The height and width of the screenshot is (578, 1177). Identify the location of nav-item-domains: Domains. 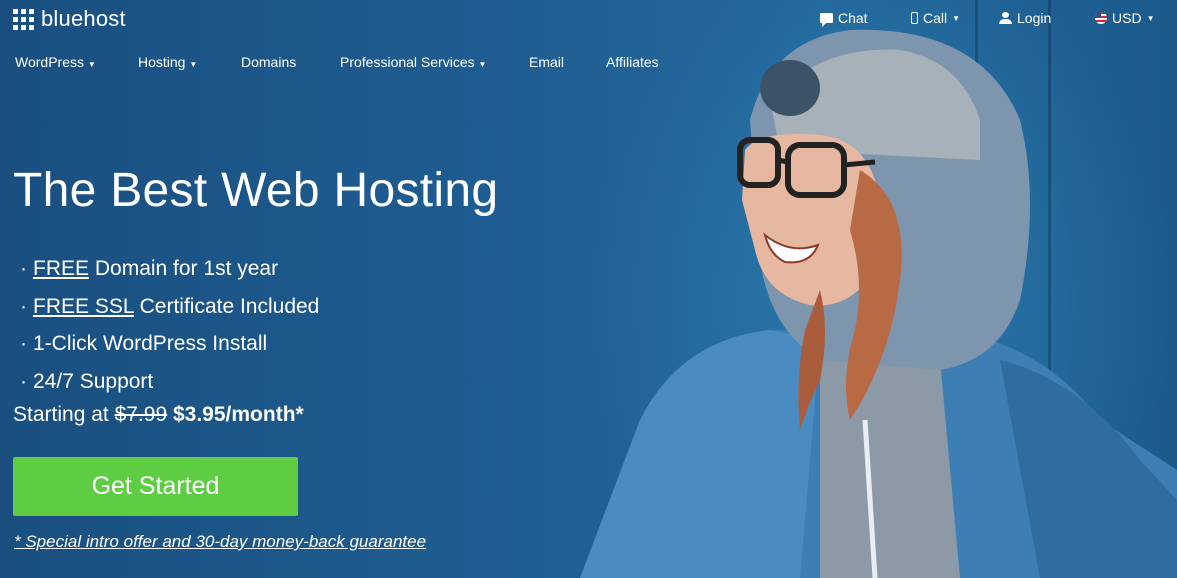
(268, 62).